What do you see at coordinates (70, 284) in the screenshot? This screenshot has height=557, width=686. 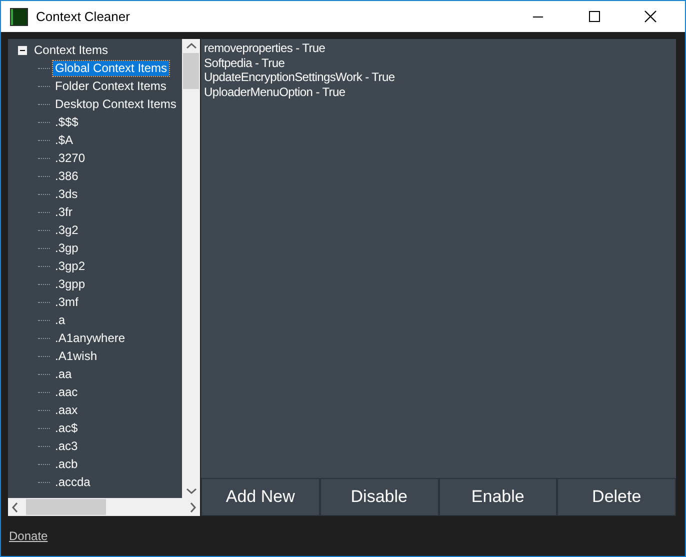 I see `tree-item: .3gpp` at bounding box center [70, 284].